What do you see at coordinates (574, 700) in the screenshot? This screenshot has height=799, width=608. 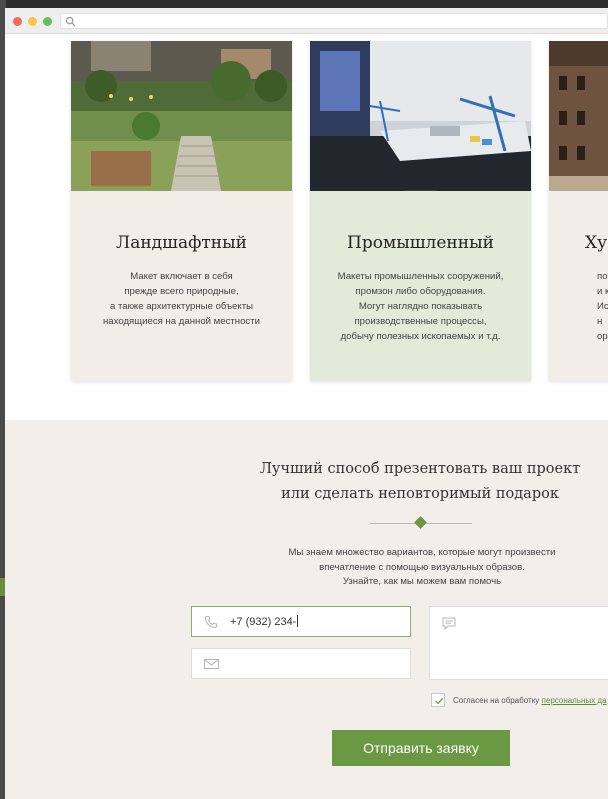 I see `privacy-link: персональных да` at bounding box center [574, 700].